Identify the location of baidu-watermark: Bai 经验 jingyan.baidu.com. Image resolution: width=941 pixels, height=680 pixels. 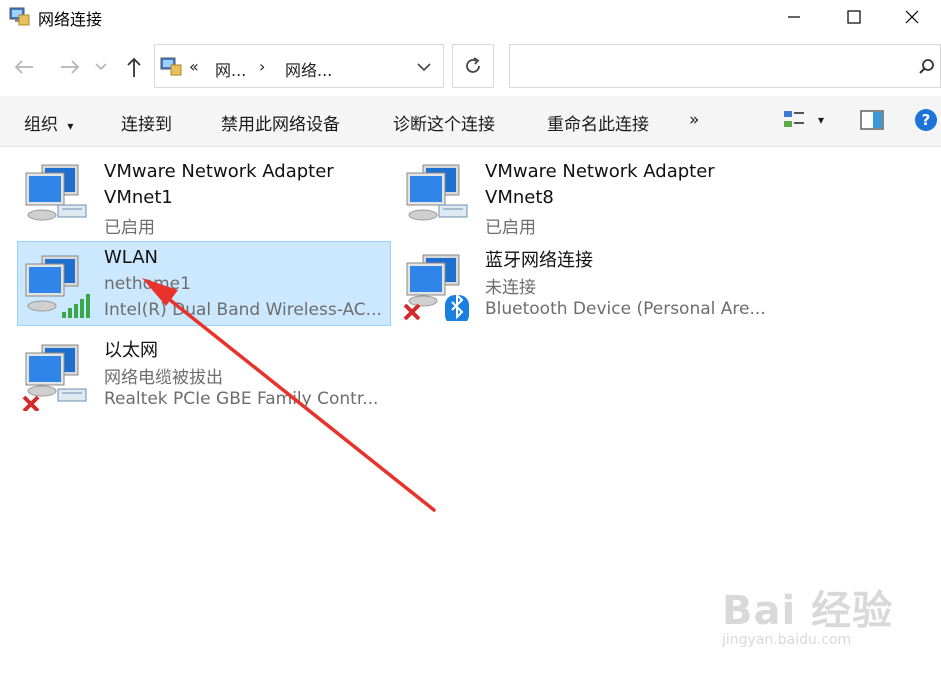
(807, 613).